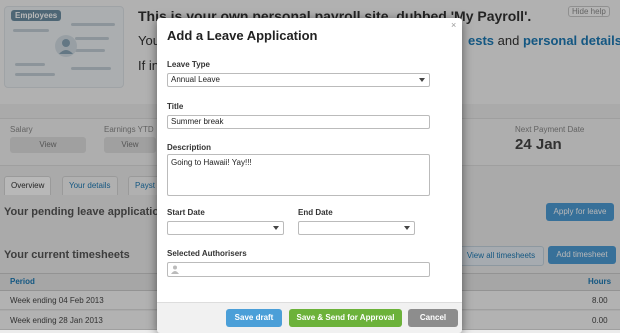  Describe the element at coordinates (195, 79) in the screenshot. I see `leave-type-value: Annual Leave` at that location.